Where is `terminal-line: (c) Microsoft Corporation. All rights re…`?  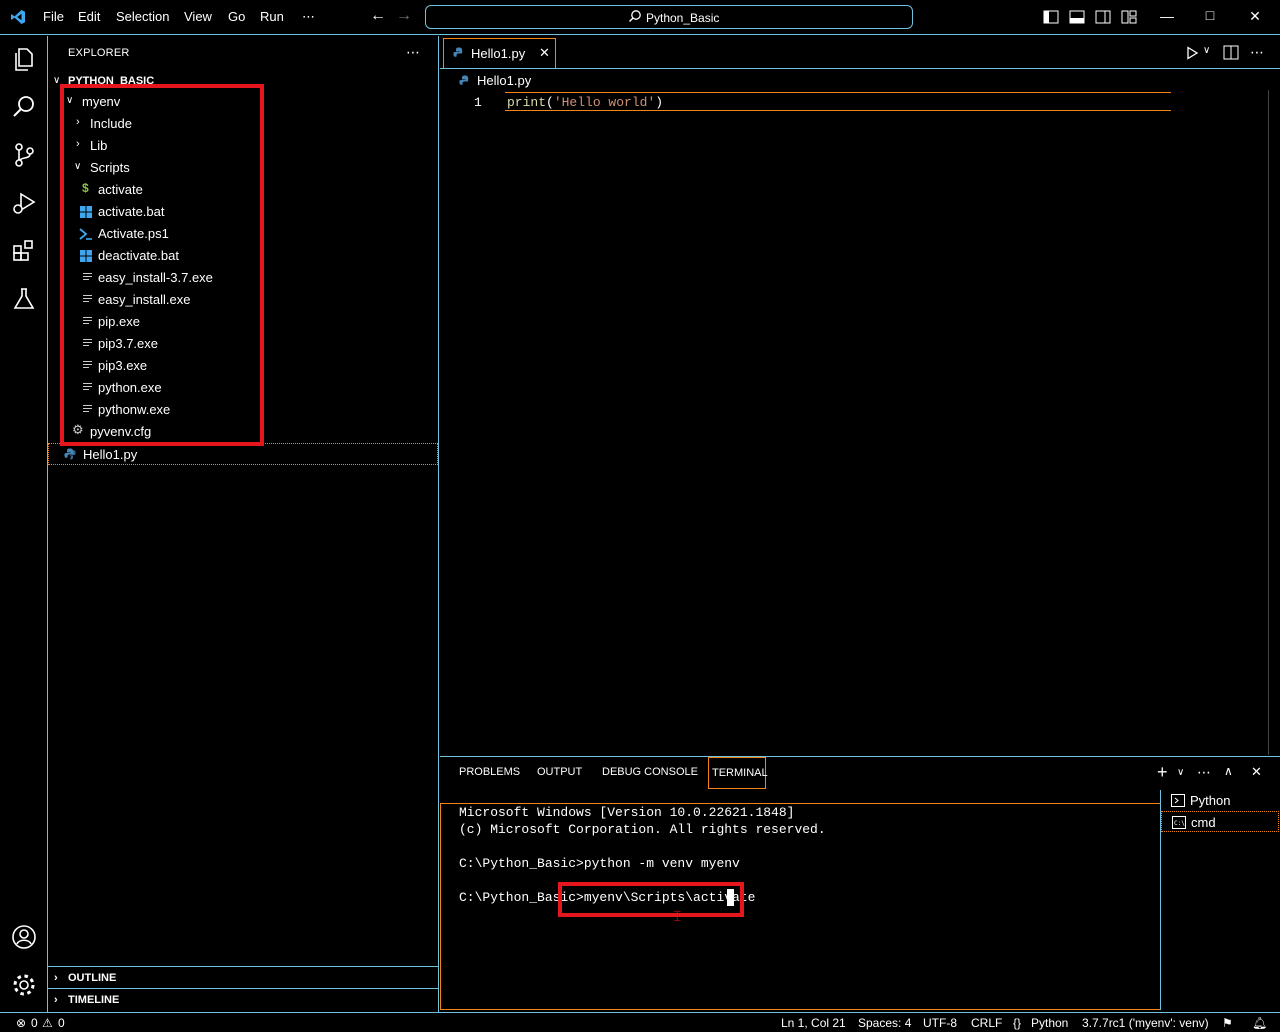
terminal-line: (c) Microsoft Corporation. All rights re… is located at coordinates (642, 829).